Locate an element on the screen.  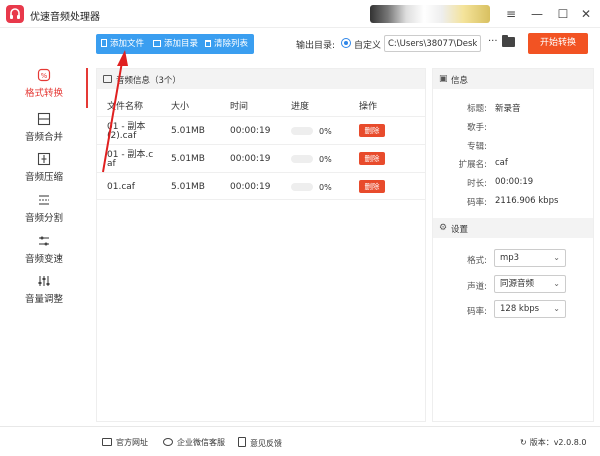
output-dir-label: 输出目录: is located at coordinates (316, 46).